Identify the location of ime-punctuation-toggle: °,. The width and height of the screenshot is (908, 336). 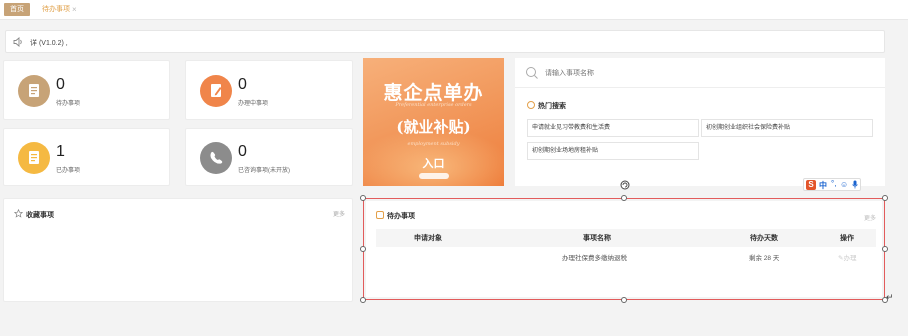
(833, 183).